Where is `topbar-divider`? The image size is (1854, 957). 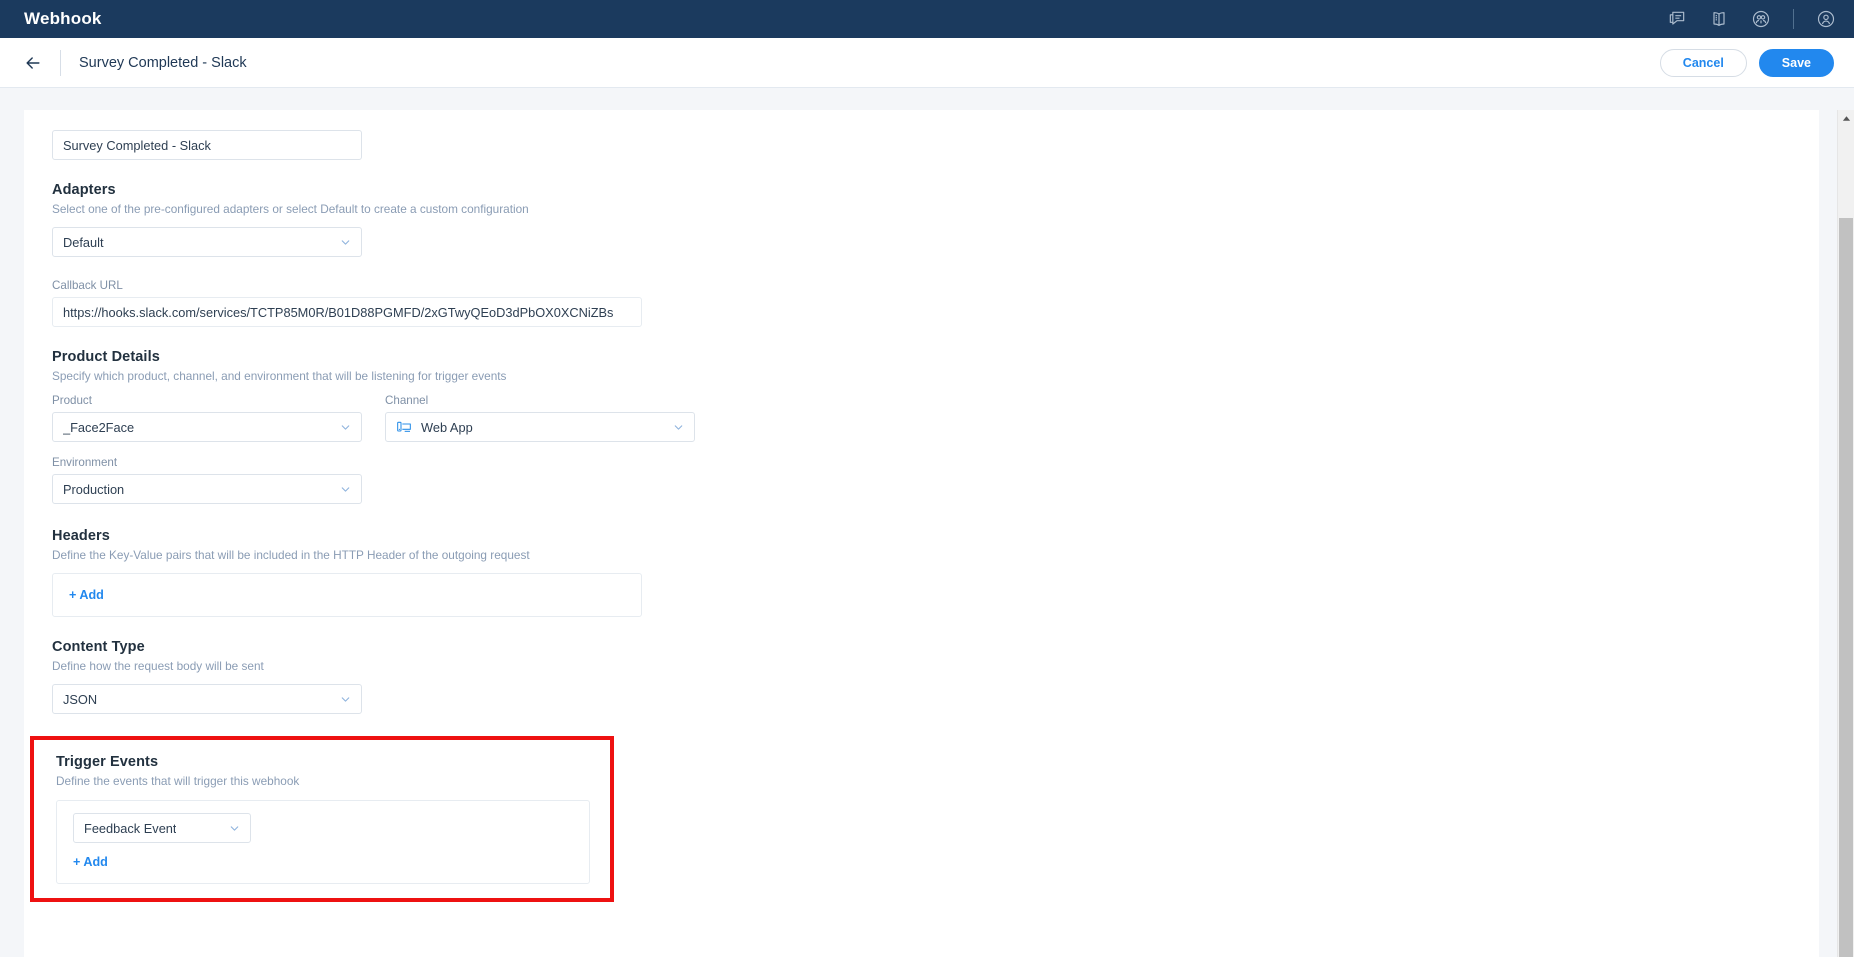
topbar-divider is located at coordinates (1793, 19).